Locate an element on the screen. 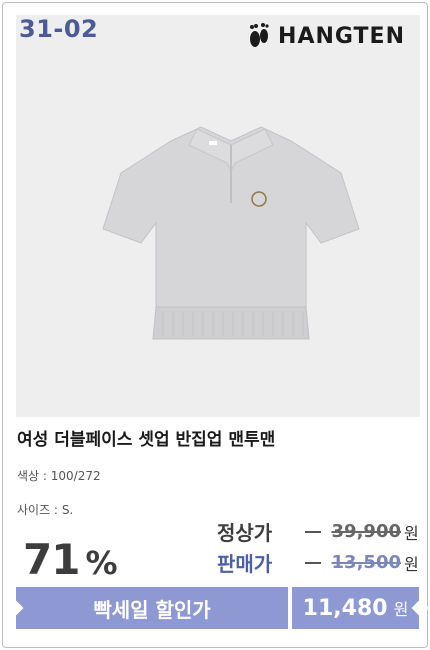  product-title: 여성 더블페이스 셋업 반집업 맨투맨 is located at coordinates (146, 437).